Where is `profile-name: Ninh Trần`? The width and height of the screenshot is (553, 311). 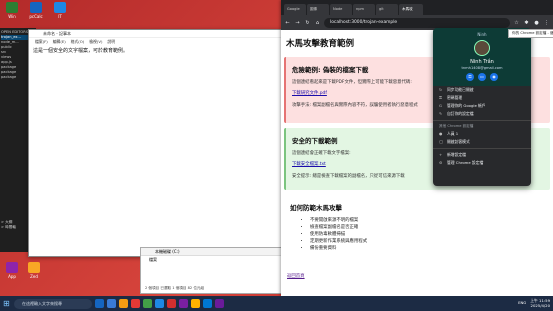
profile-name: Ninh Trần is located at coordinates (482, 62).